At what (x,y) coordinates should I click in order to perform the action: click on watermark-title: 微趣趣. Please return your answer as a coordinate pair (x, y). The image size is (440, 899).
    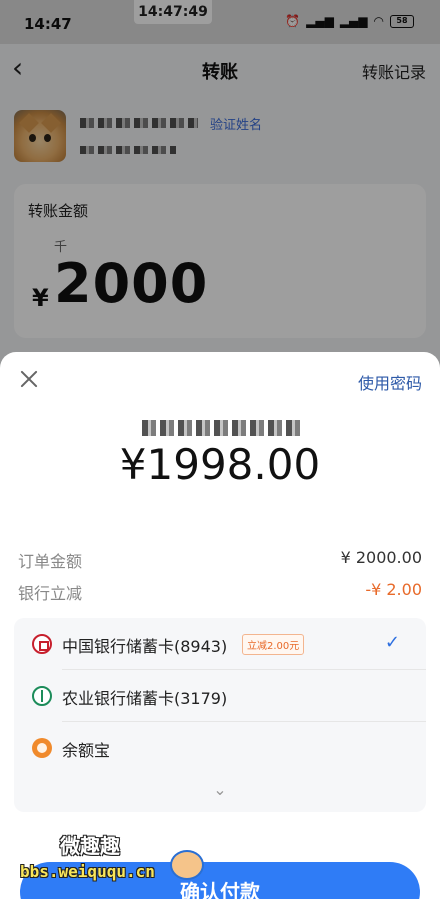
    Looking at the image, I should click on (90, 846).